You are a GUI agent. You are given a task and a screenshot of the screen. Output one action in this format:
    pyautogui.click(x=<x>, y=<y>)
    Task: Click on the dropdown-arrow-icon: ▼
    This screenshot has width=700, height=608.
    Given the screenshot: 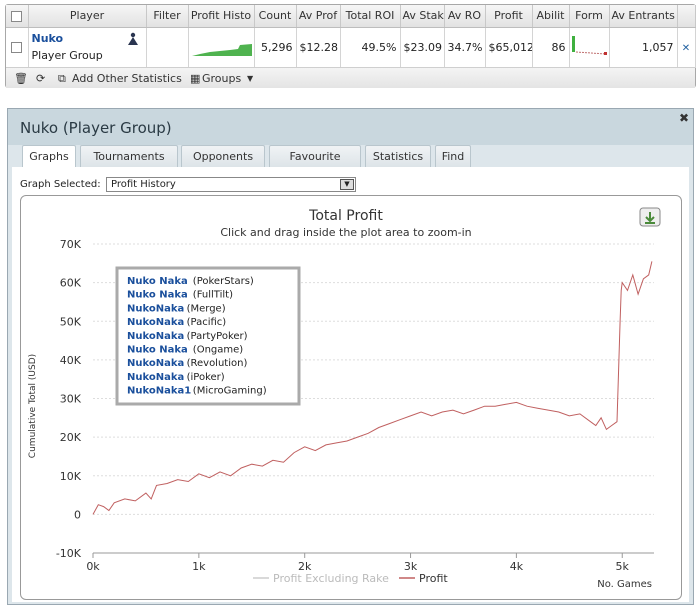 What is the action you would take?
    pyautogui.click(x=347, y=184)
    